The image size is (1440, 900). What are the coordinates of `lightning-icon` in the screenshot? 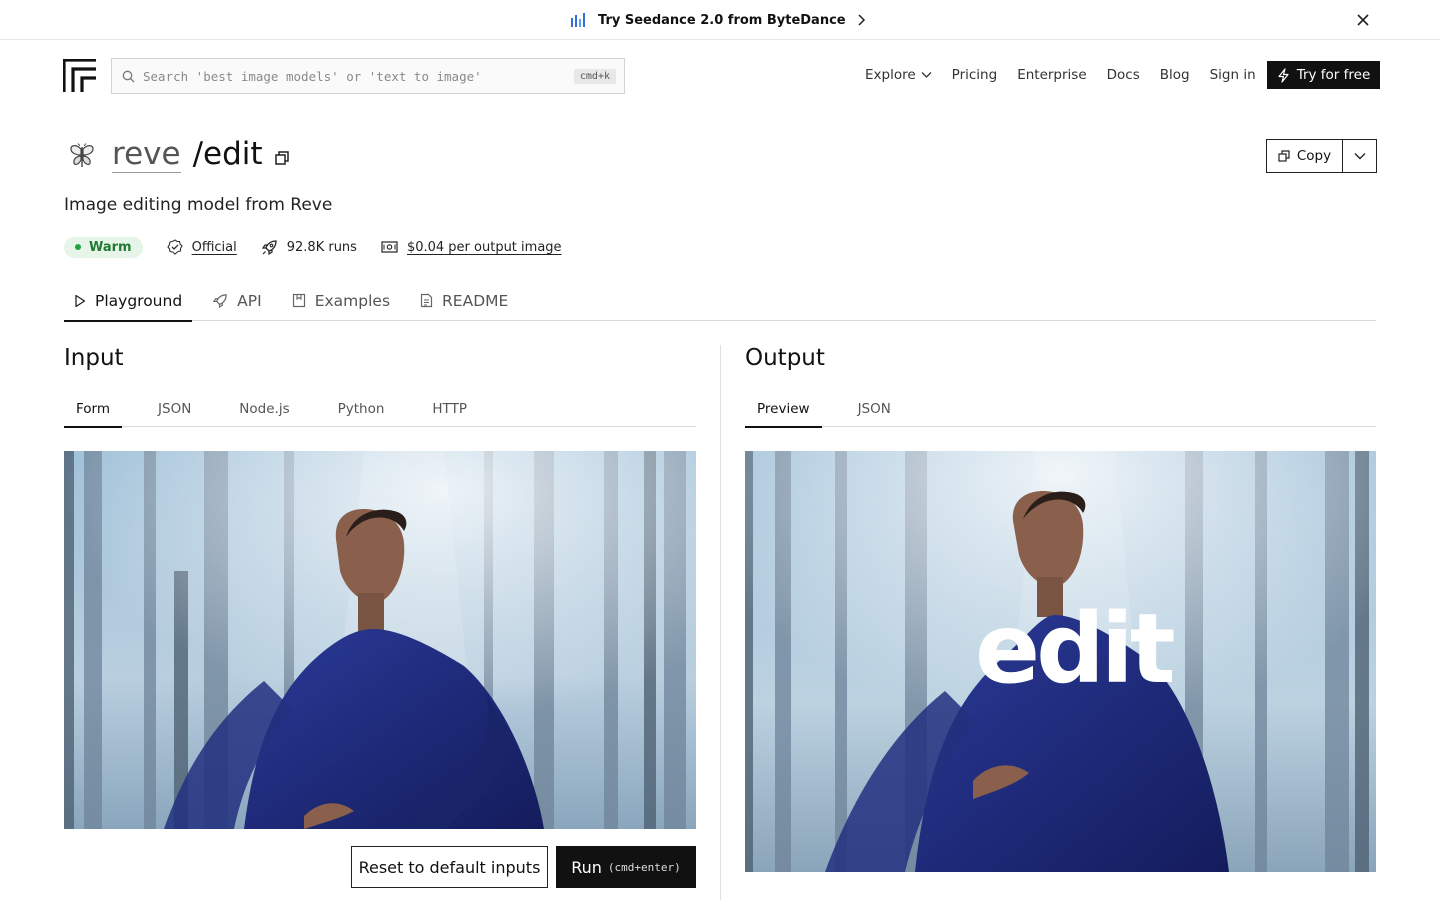 It's located at (1283, 75).